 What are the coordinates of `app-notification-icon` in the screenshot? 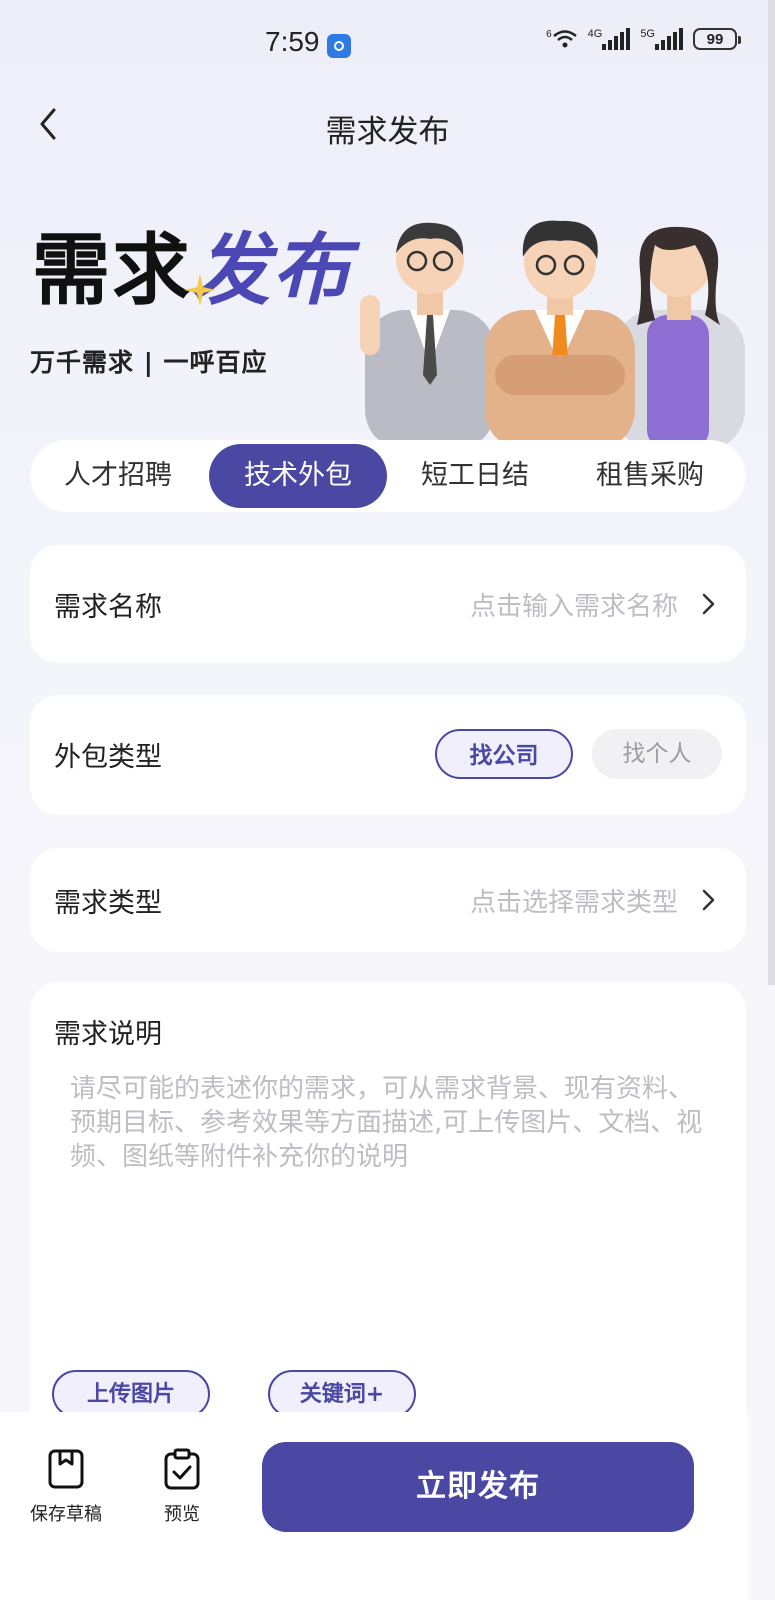 It's located at (339, 46).